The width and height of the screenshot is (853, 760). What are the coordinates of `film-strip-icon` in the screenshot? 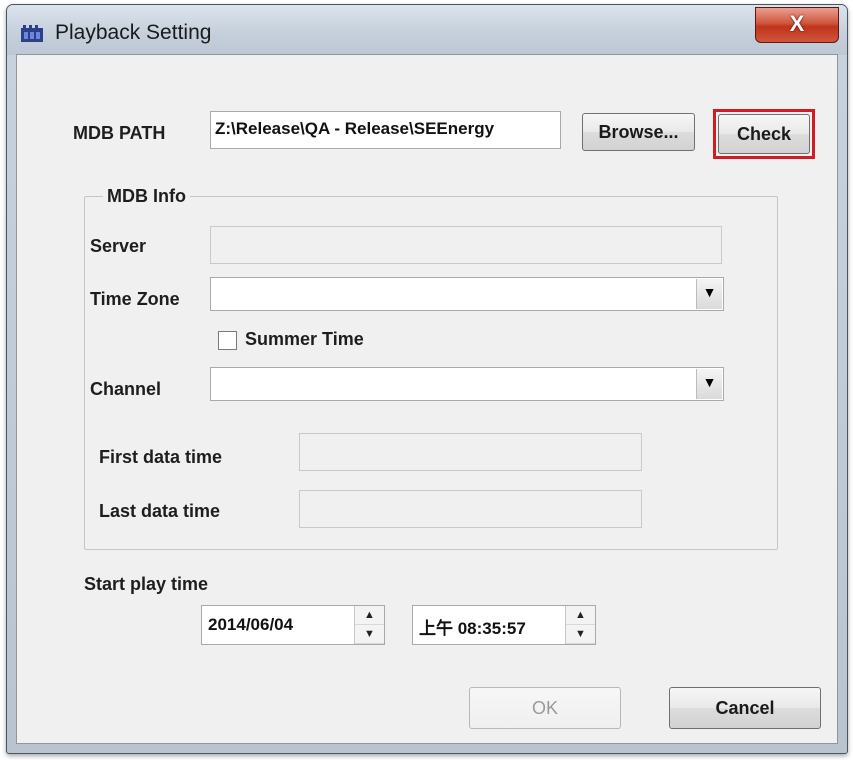 It's located at (32, 33).